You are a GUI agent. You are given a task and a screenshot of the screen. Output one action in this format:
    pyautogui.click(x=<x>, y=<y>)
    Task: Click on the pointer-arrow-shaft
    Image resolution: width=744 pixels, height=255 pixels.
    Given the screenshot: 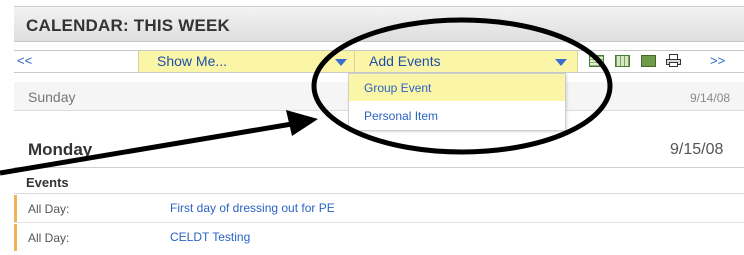 What is the action you would take?
    pyautogui.click(x=146, y=148)
    